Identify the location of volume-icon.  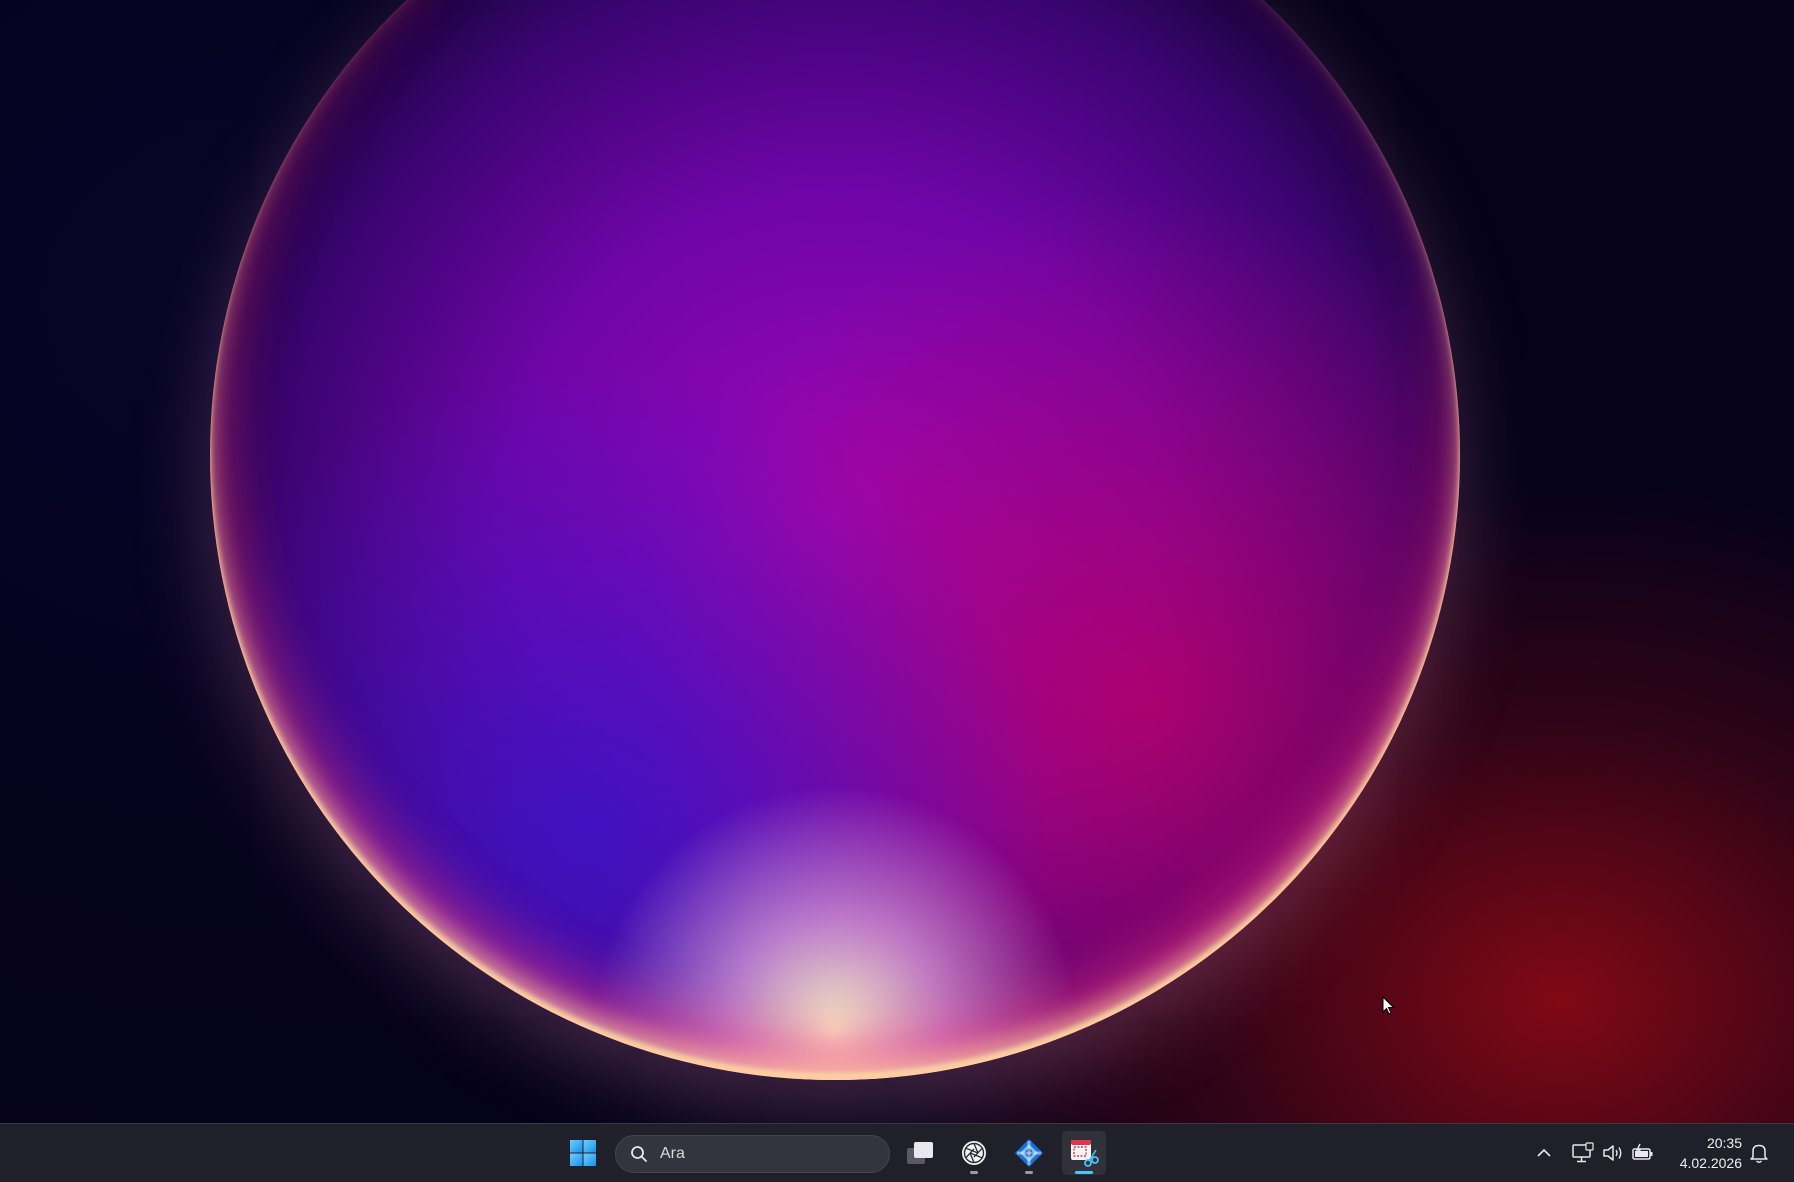
(1612, 1153).